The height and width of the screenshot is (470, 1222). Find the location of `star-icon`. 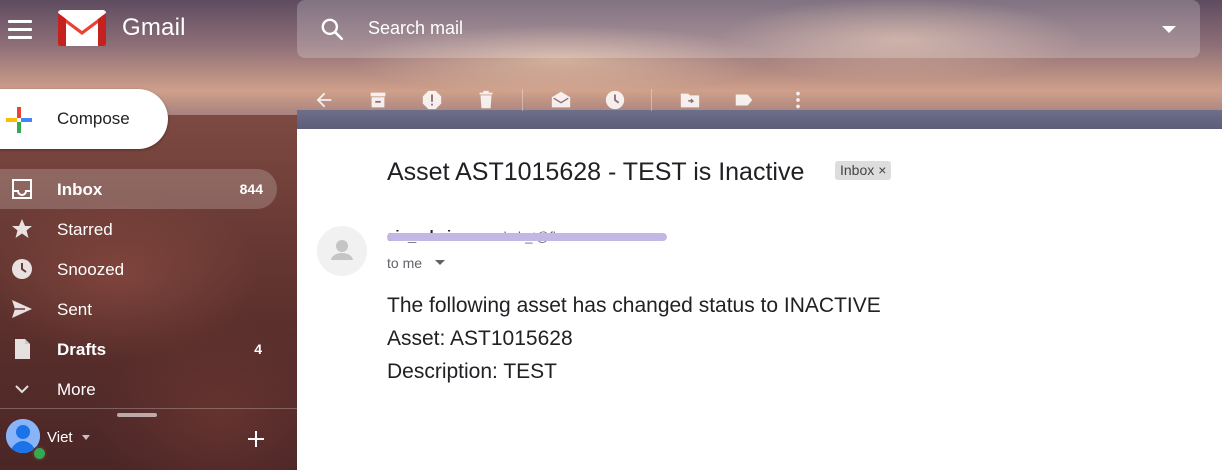

star-icon is located at coordinates (22, 228).